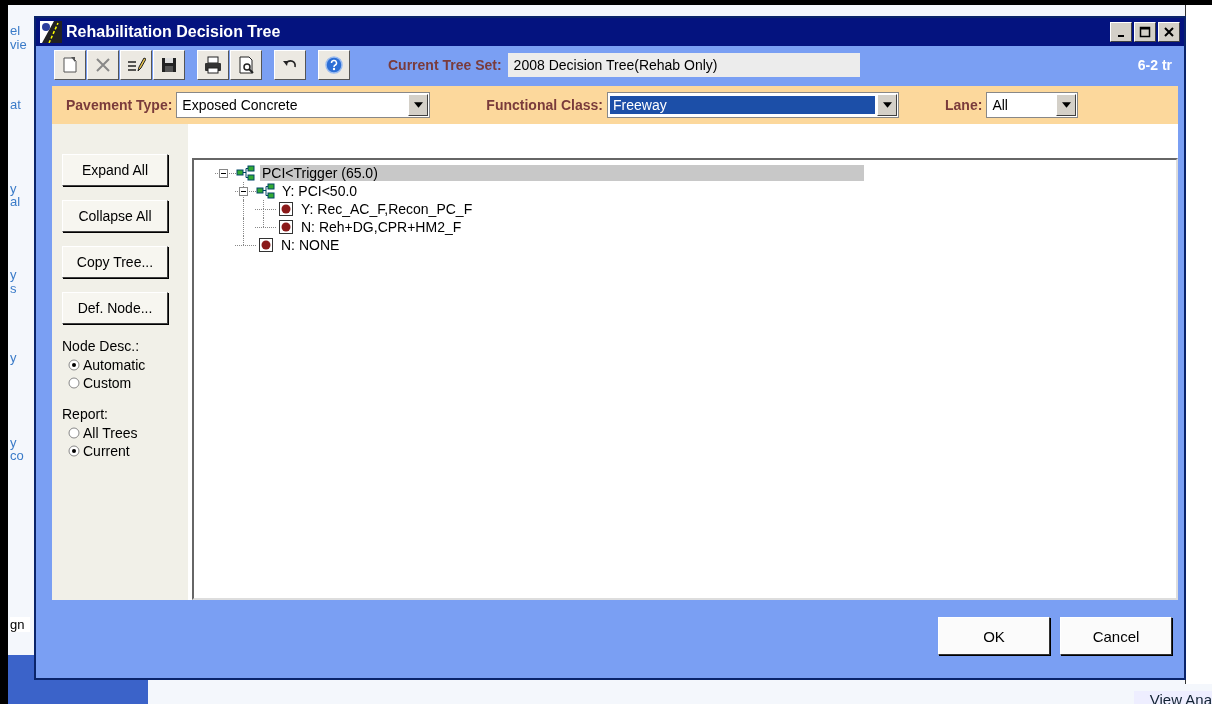  Describe the element at coordinates (683, 65) in the screenshot. I see `current-tree-set-field: 2008 Decision Tree(Rehab Only)` at that location.